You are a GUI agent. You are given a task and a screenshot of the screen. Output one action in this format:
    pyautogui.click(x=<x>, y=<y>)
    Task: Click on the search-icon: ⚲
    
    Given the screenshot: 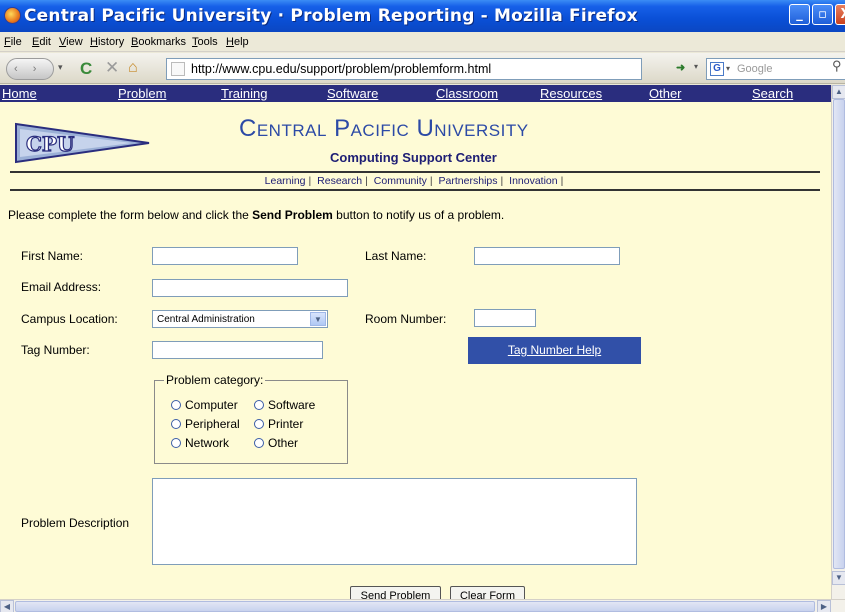 What is the action you would take?
    pyautogui.click(x=837, y=66)
    